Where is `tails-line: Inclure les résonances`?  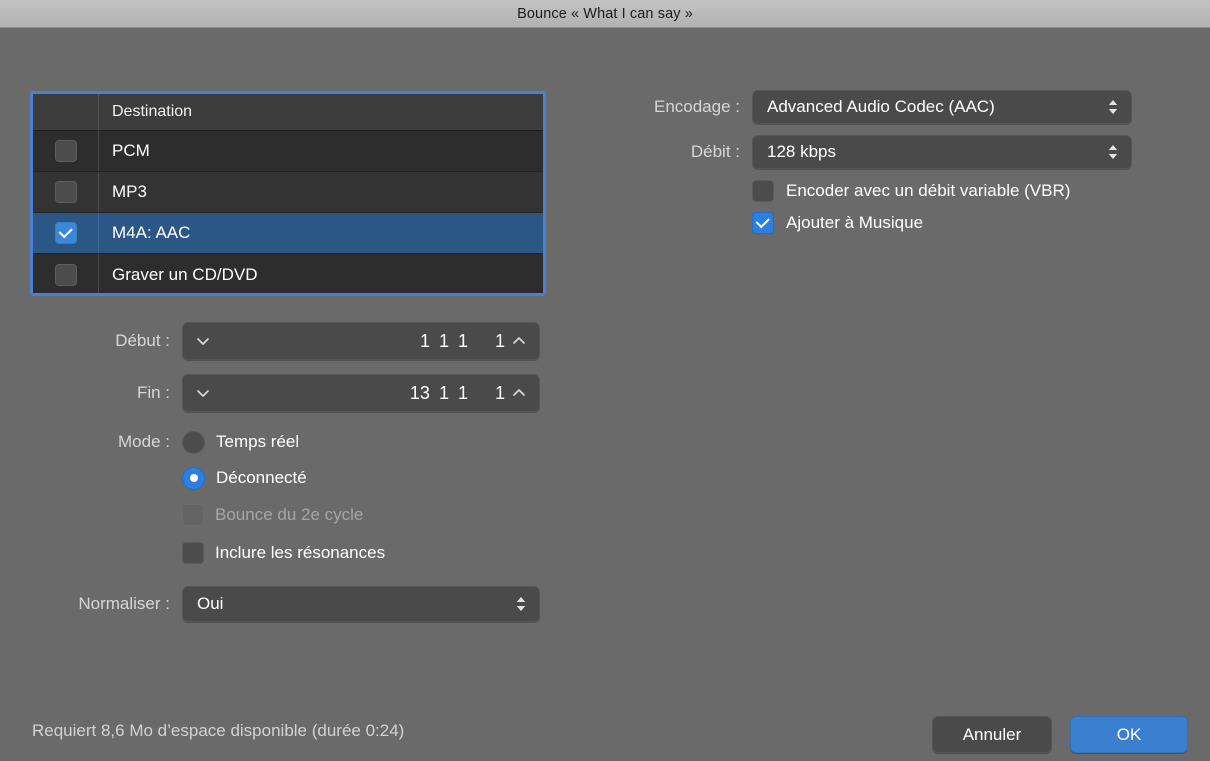 tails-line: Inclure les résonances is located at coordinates (300, 553).